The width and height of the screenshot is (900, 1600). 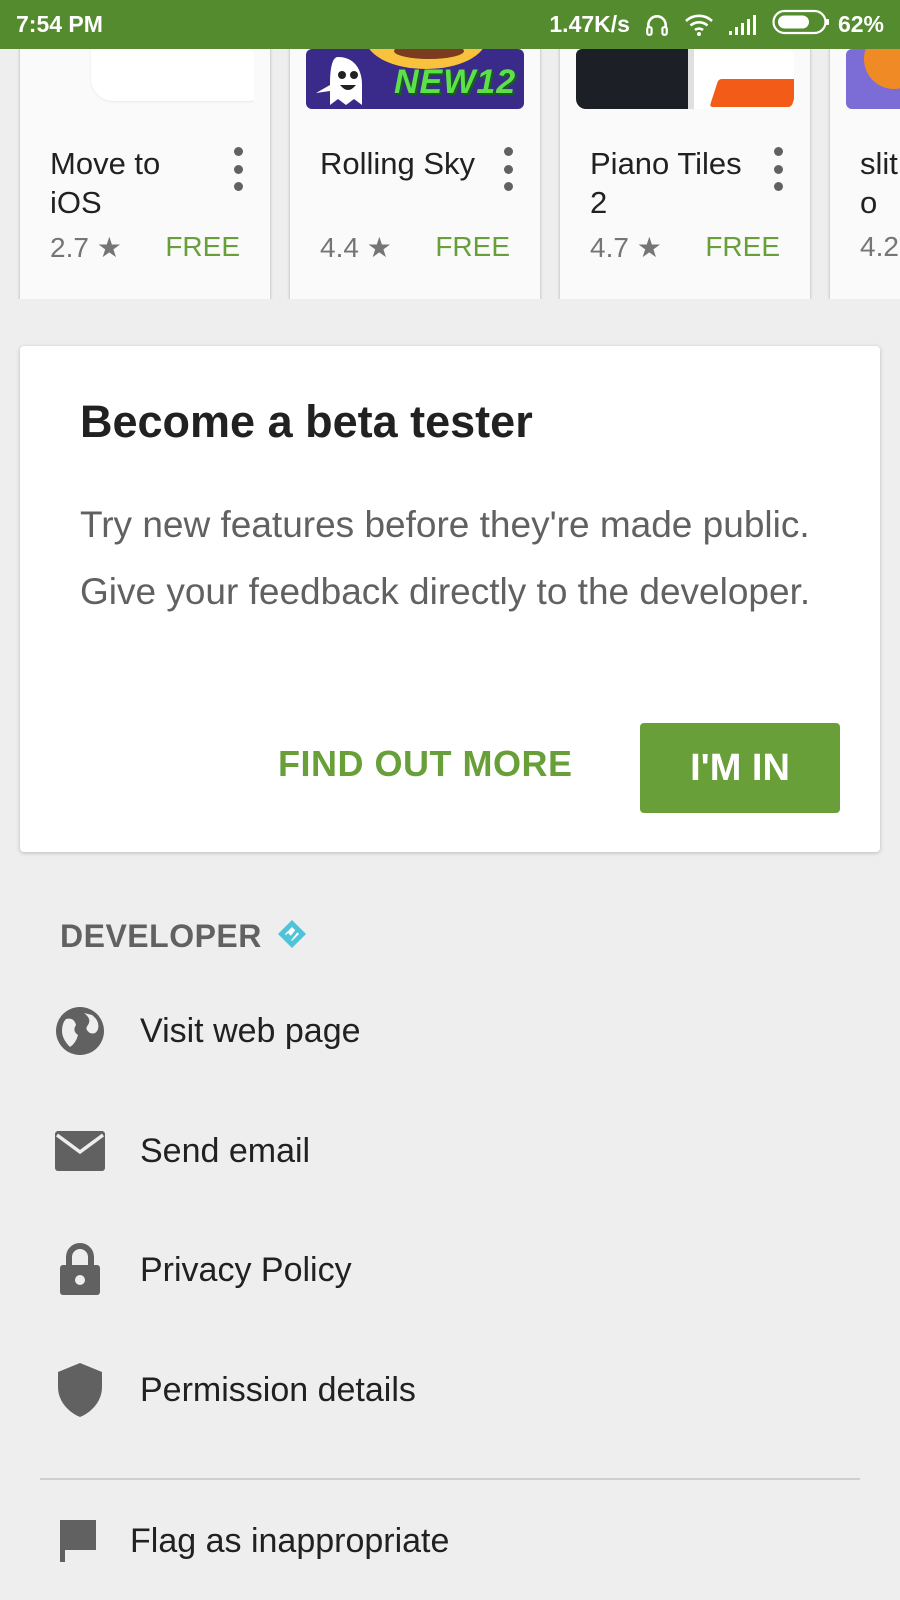 What do you see at coordinates (306, 421) in the screenshot?
I see `beta-title: Become a beta tester` at bounding box center [306, 421].